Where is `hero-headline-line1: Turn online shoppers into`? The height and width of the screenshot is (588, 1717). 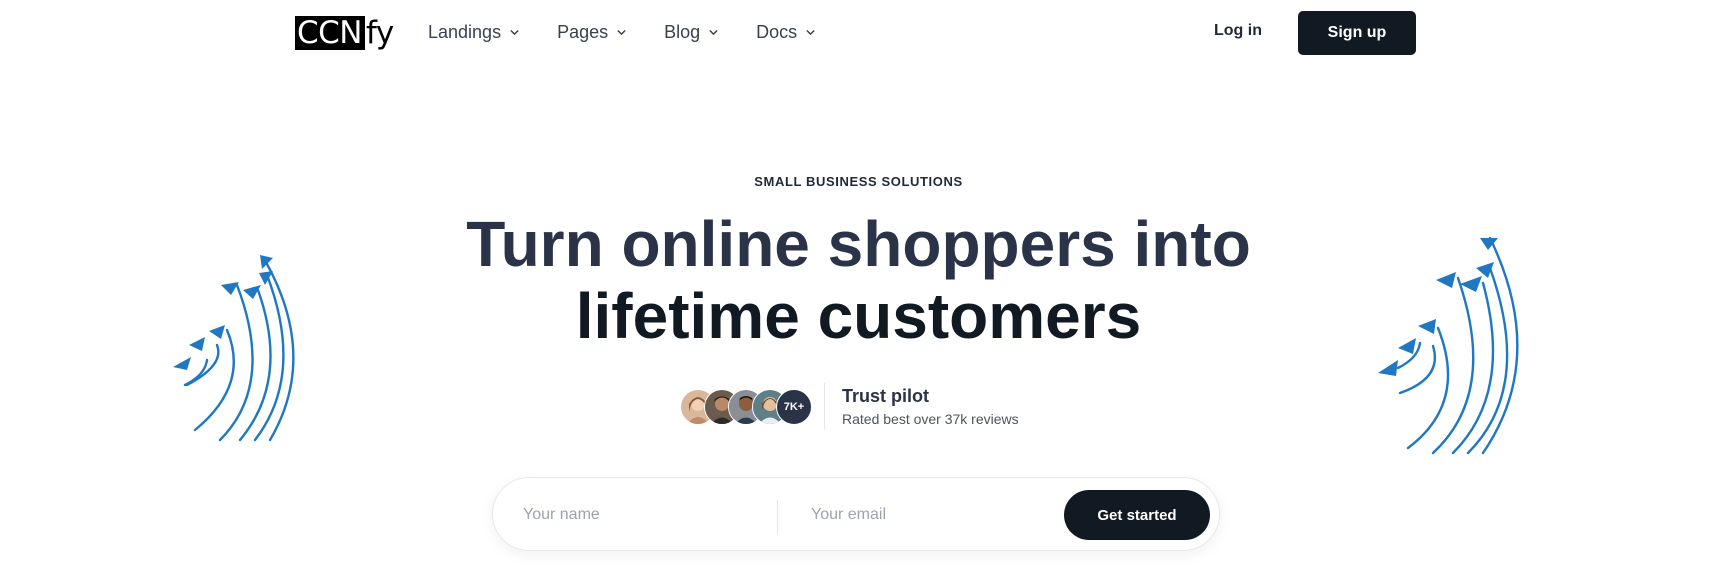
hero-headline-line1: Turn online shoppers into is located at coordinates (858, 244).